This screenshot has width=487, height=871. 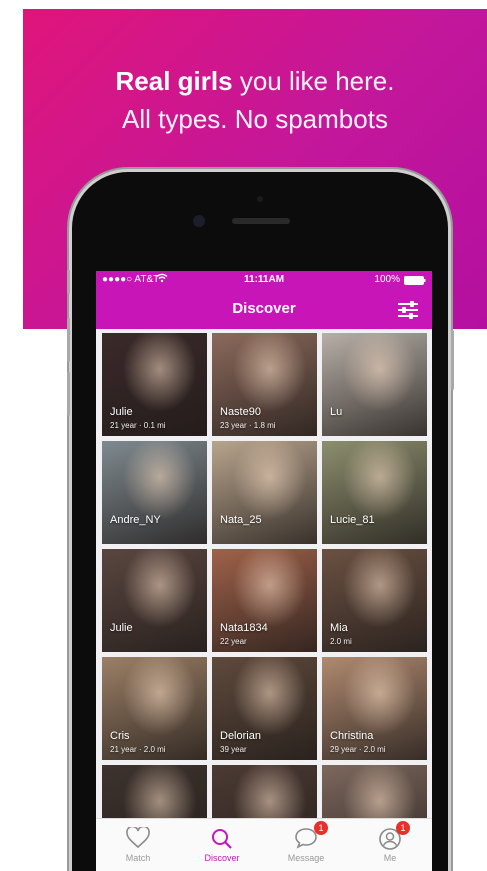 I want to click on status-bar: ●●●●○ AT&T 11:11AM 100%, so click(x=264, y=280).